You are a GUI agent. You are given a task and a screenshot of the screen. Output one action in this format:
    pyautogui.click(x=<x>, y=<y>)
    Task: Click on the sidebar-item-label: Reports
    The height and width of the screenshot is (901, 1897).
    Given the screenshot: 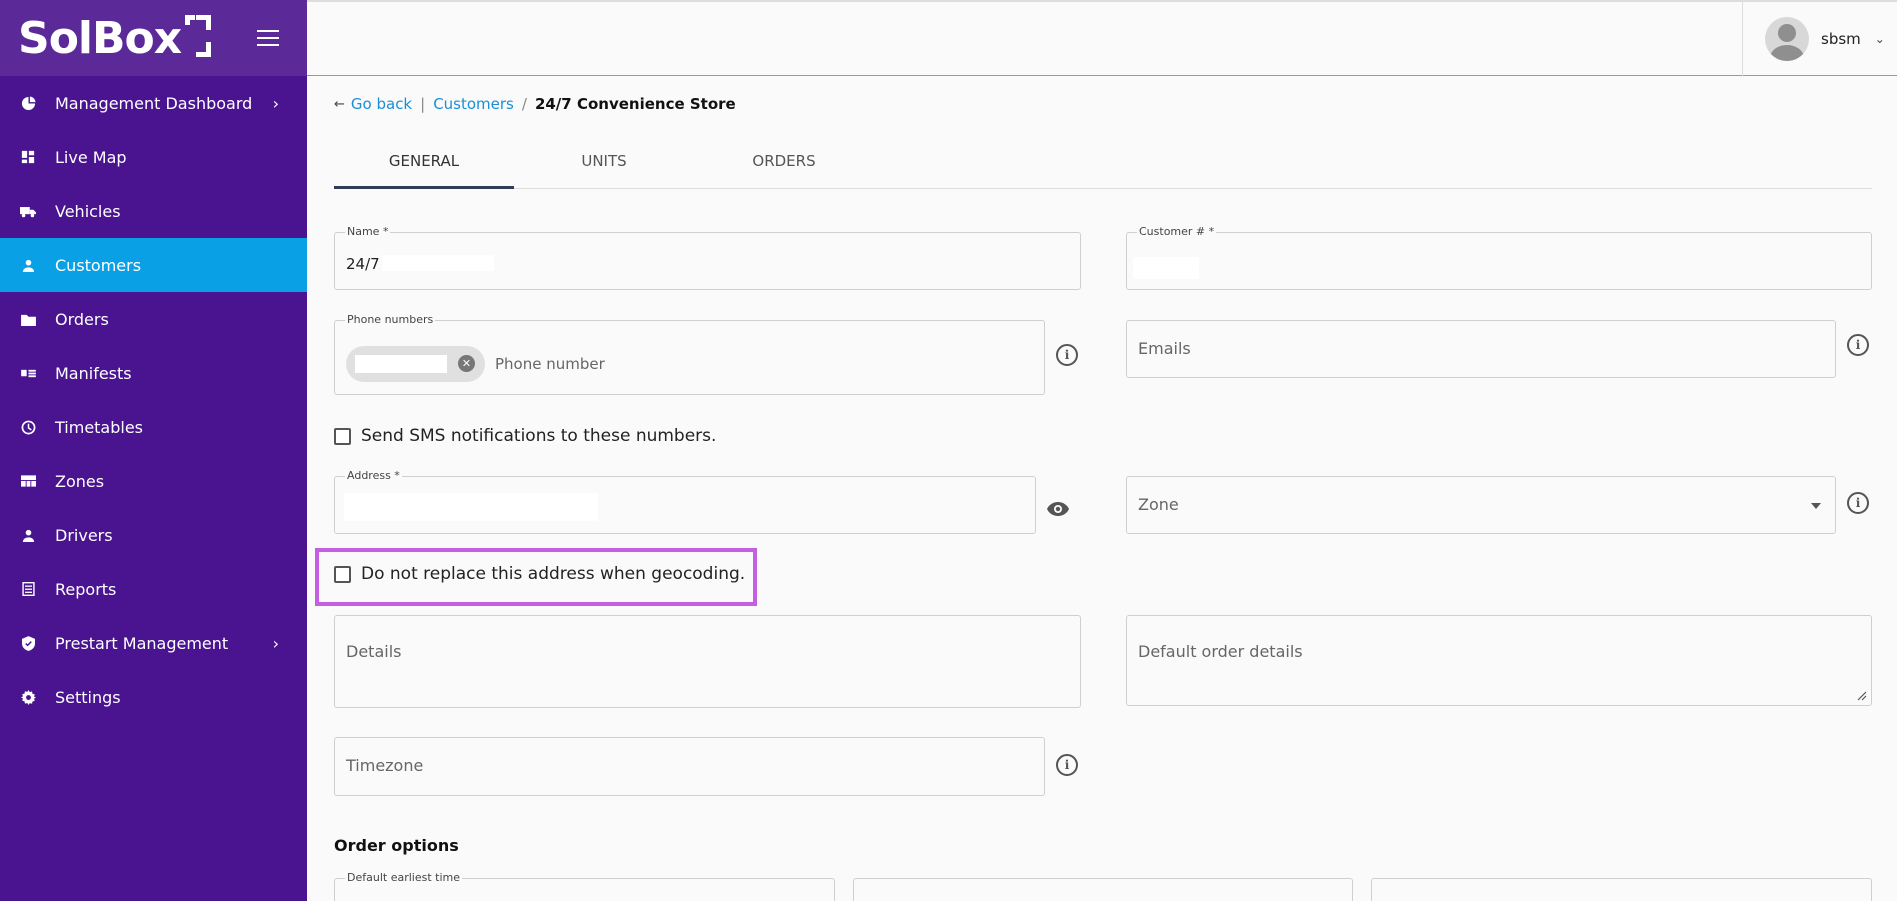 What is the action you would take?
    pyautogui.click(x=86, y=589)
    